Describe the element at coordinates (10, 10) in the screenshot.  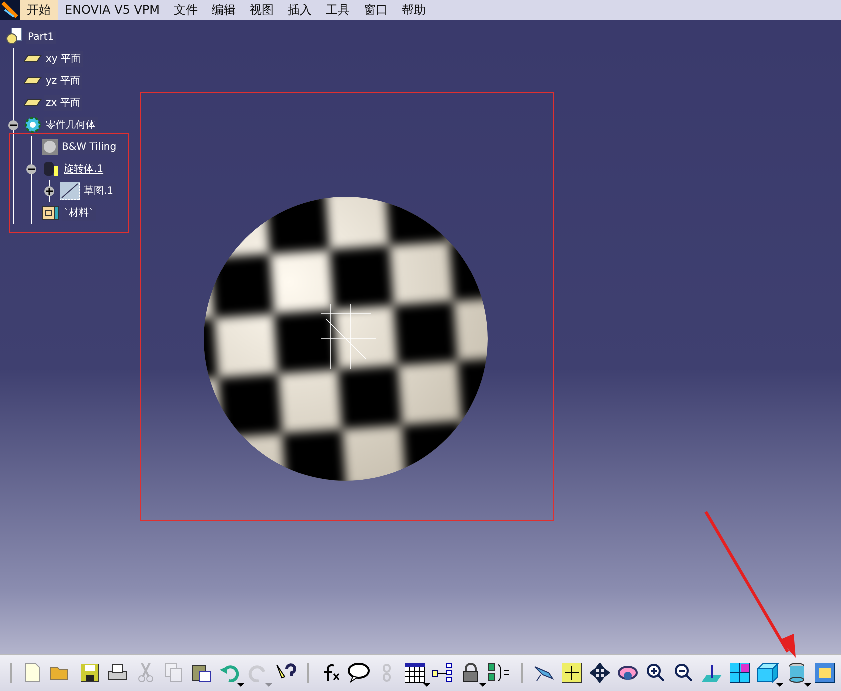
I see `app-logo-icon` at that location.